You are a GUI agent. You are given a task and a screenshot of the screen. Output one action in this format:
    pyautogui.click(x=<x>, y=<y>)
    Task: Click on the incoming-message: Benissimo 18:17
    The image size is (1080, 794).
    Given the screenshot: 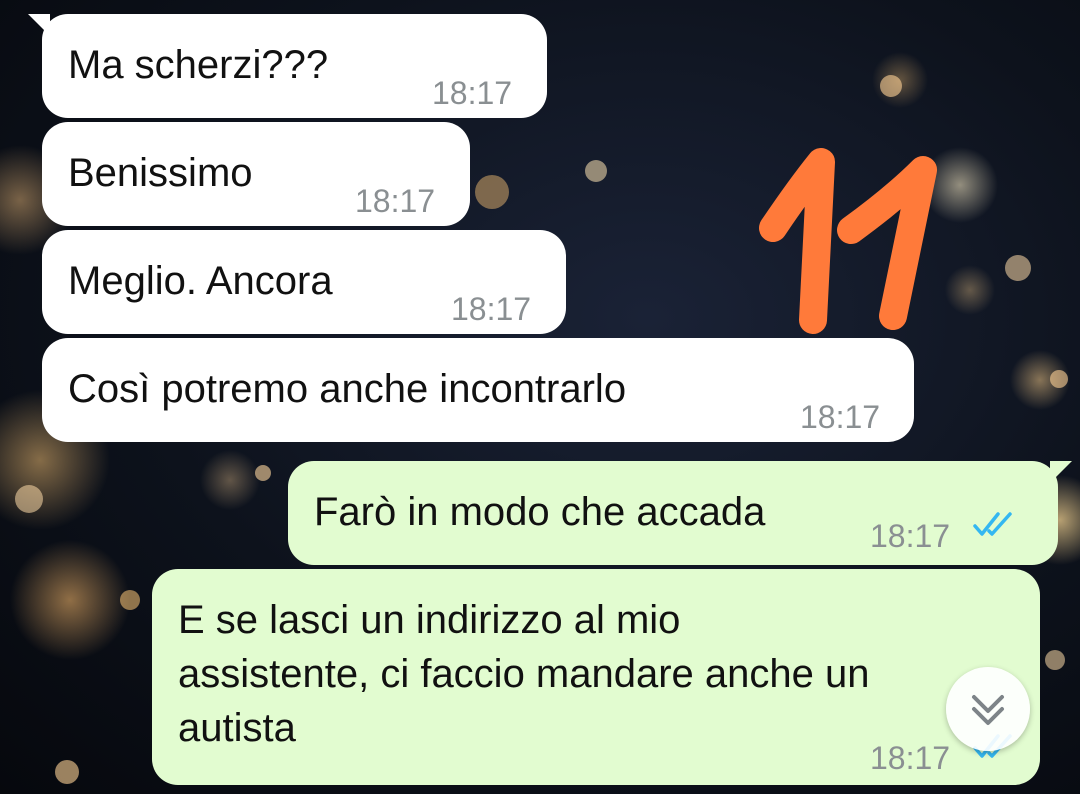 What is the action you would take?
    pyautogui.click(x=256, y=174)
    